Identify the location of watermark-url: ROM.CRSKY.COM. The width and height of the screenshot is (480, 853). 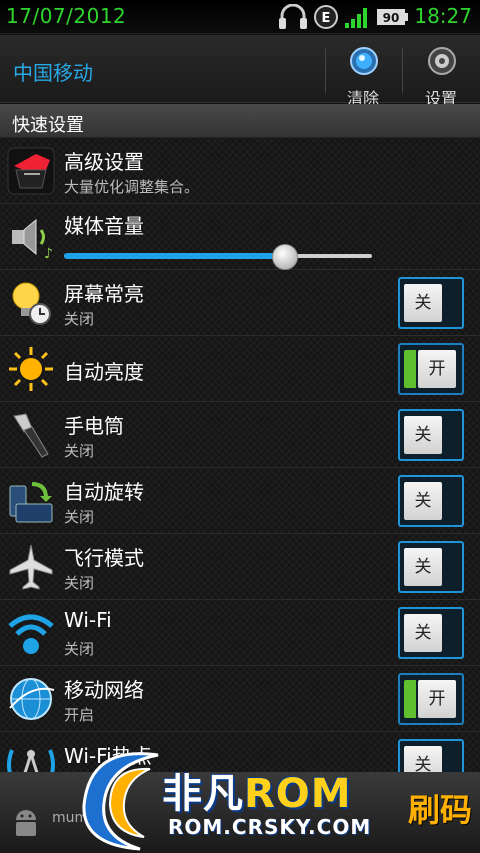
(270, 827).